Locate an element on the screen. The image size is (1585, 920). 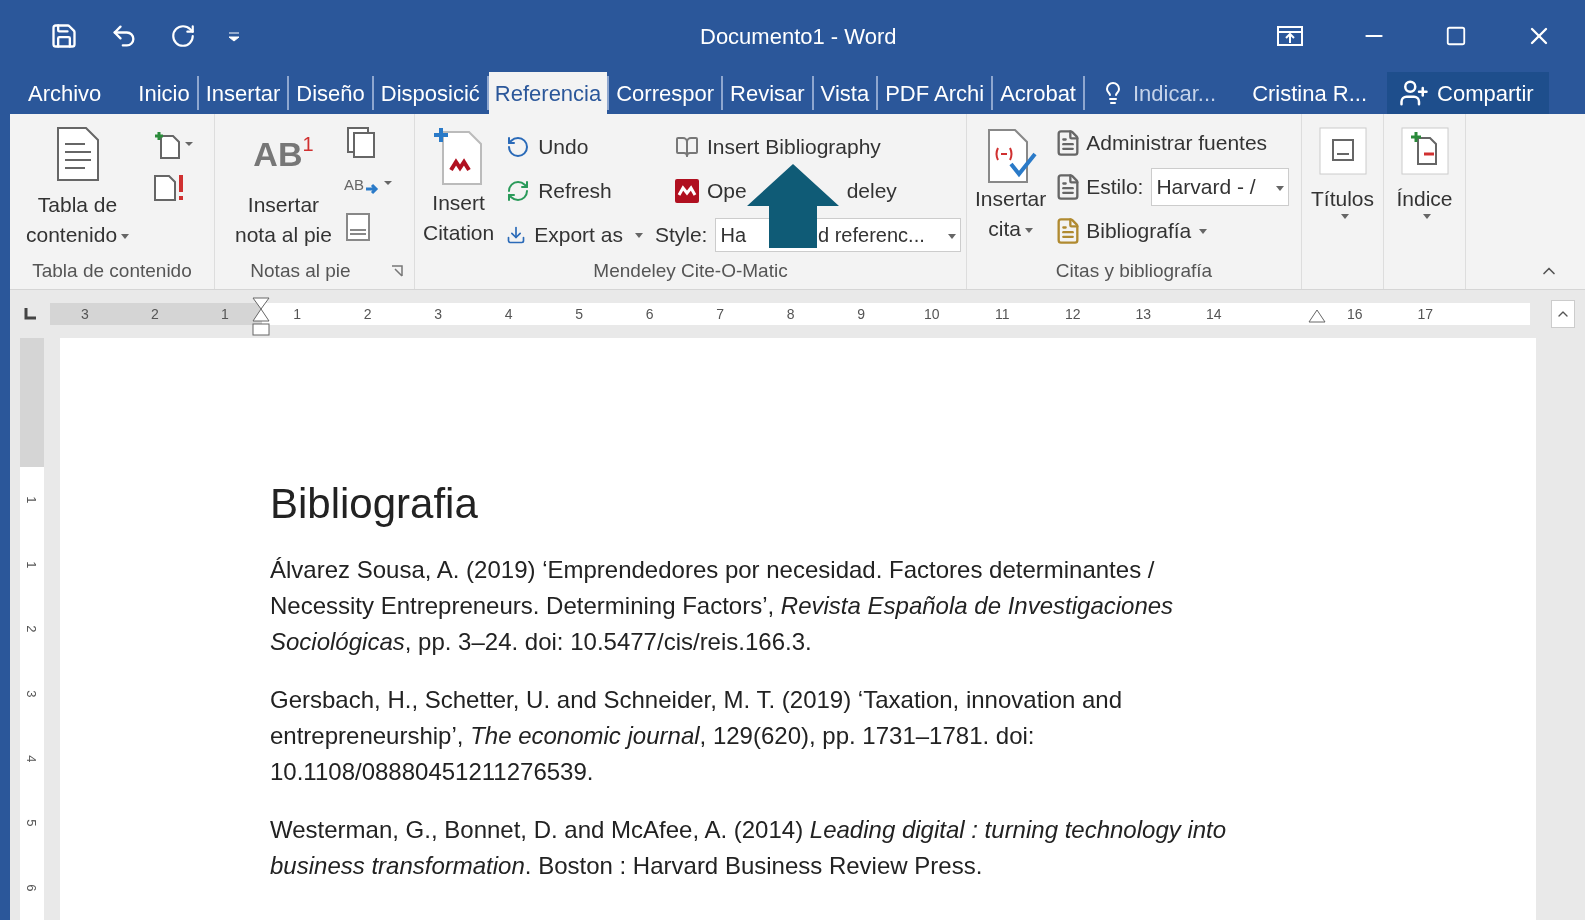
document-icon is located at coordinates (77, 154).